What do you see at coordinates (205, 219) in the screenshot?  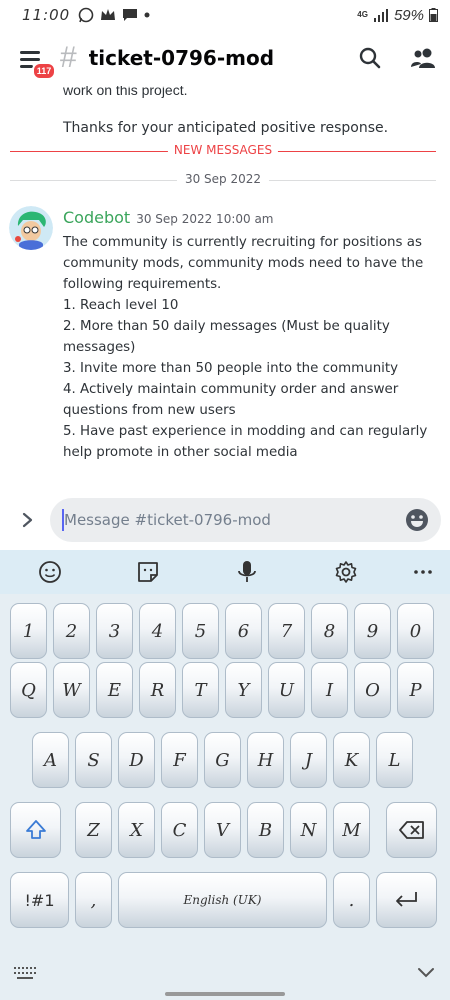 I see `message-timestamp: 30 Sep 2022 10:00 am` at bounding box center [205, 219].